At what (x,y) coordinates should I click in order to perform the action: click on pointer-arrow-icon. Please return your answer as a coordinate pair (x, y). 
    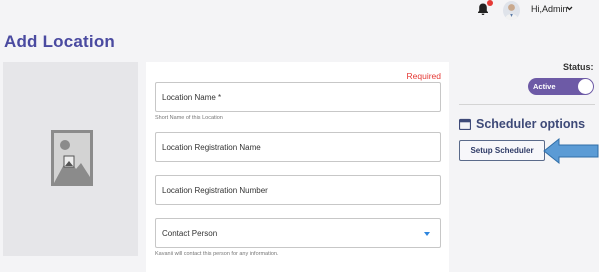
    Looking at the image, I should click on (571, 151).